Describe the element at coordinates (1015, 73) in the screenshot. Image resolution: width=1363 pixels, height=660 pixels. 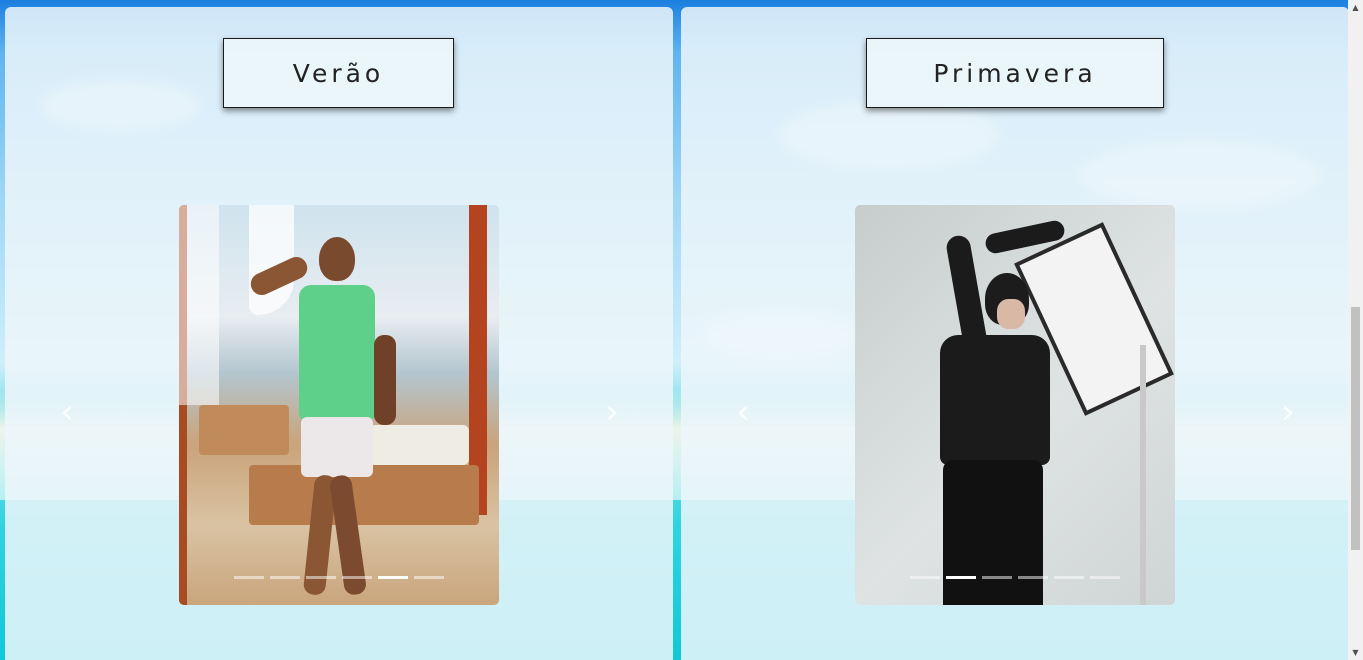
I see `panel-title-spring: Primavera` at that location.